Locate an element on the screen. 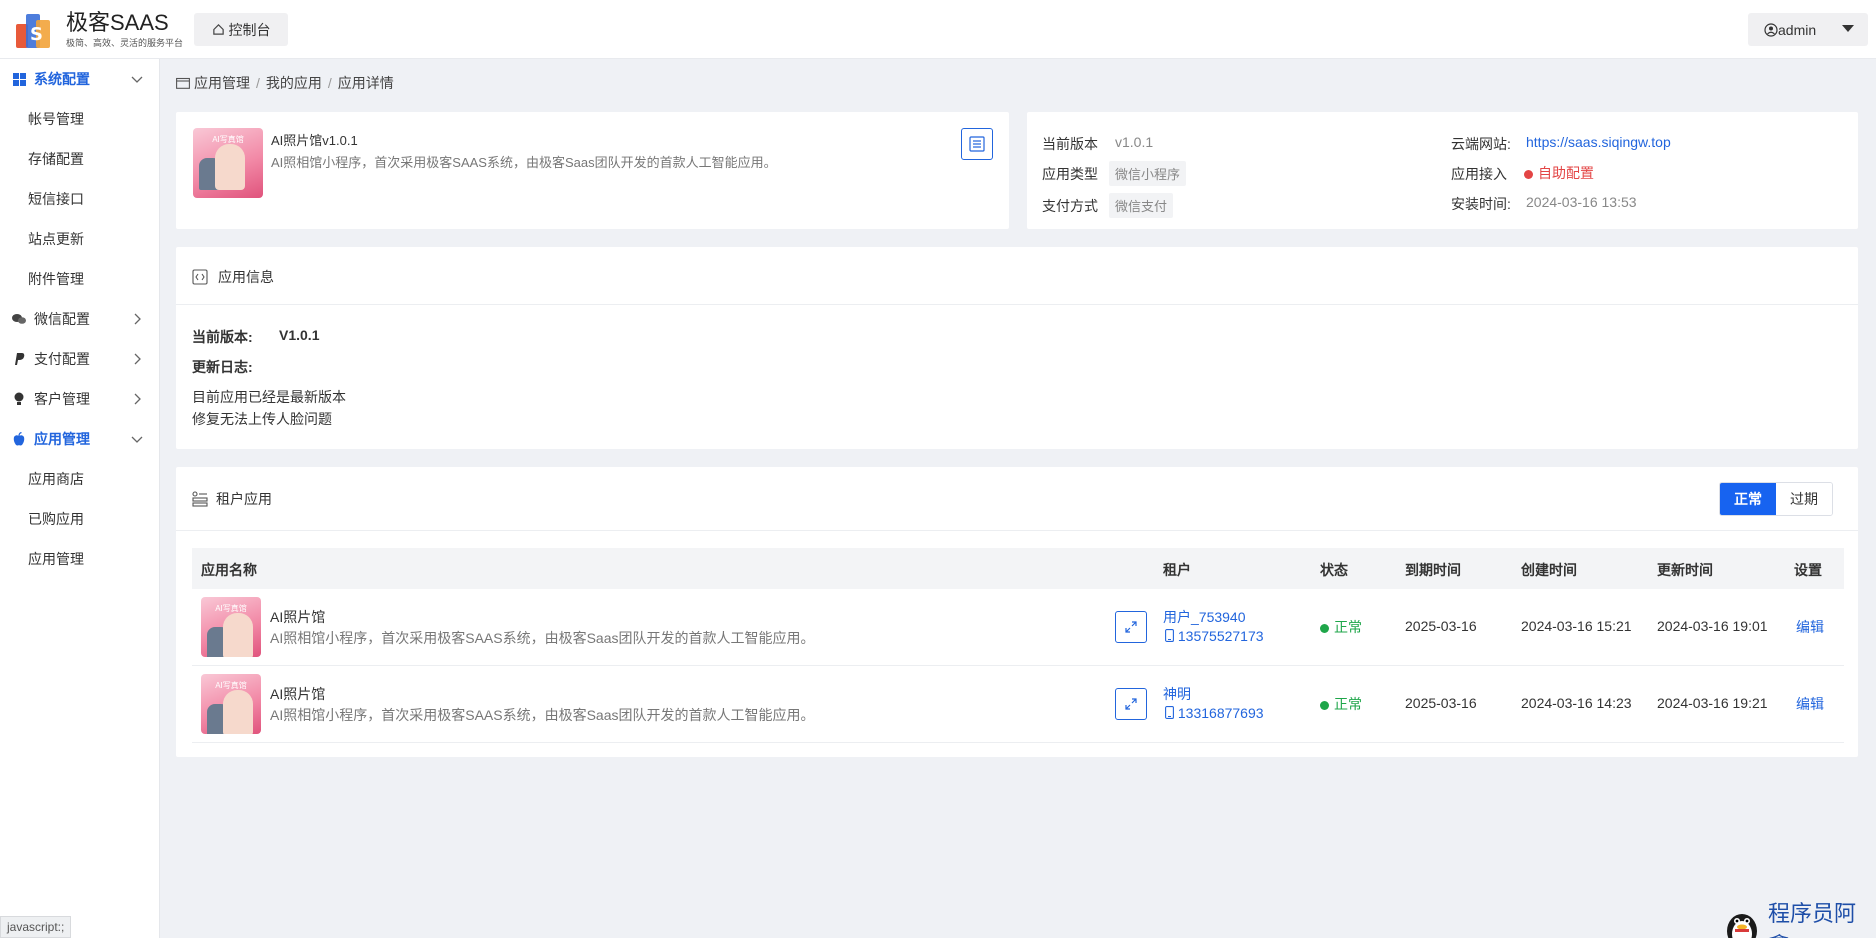 The image size is (1876, 938). install-time: 2024-03-16 13:53 is located at coordinates (1581, 202).